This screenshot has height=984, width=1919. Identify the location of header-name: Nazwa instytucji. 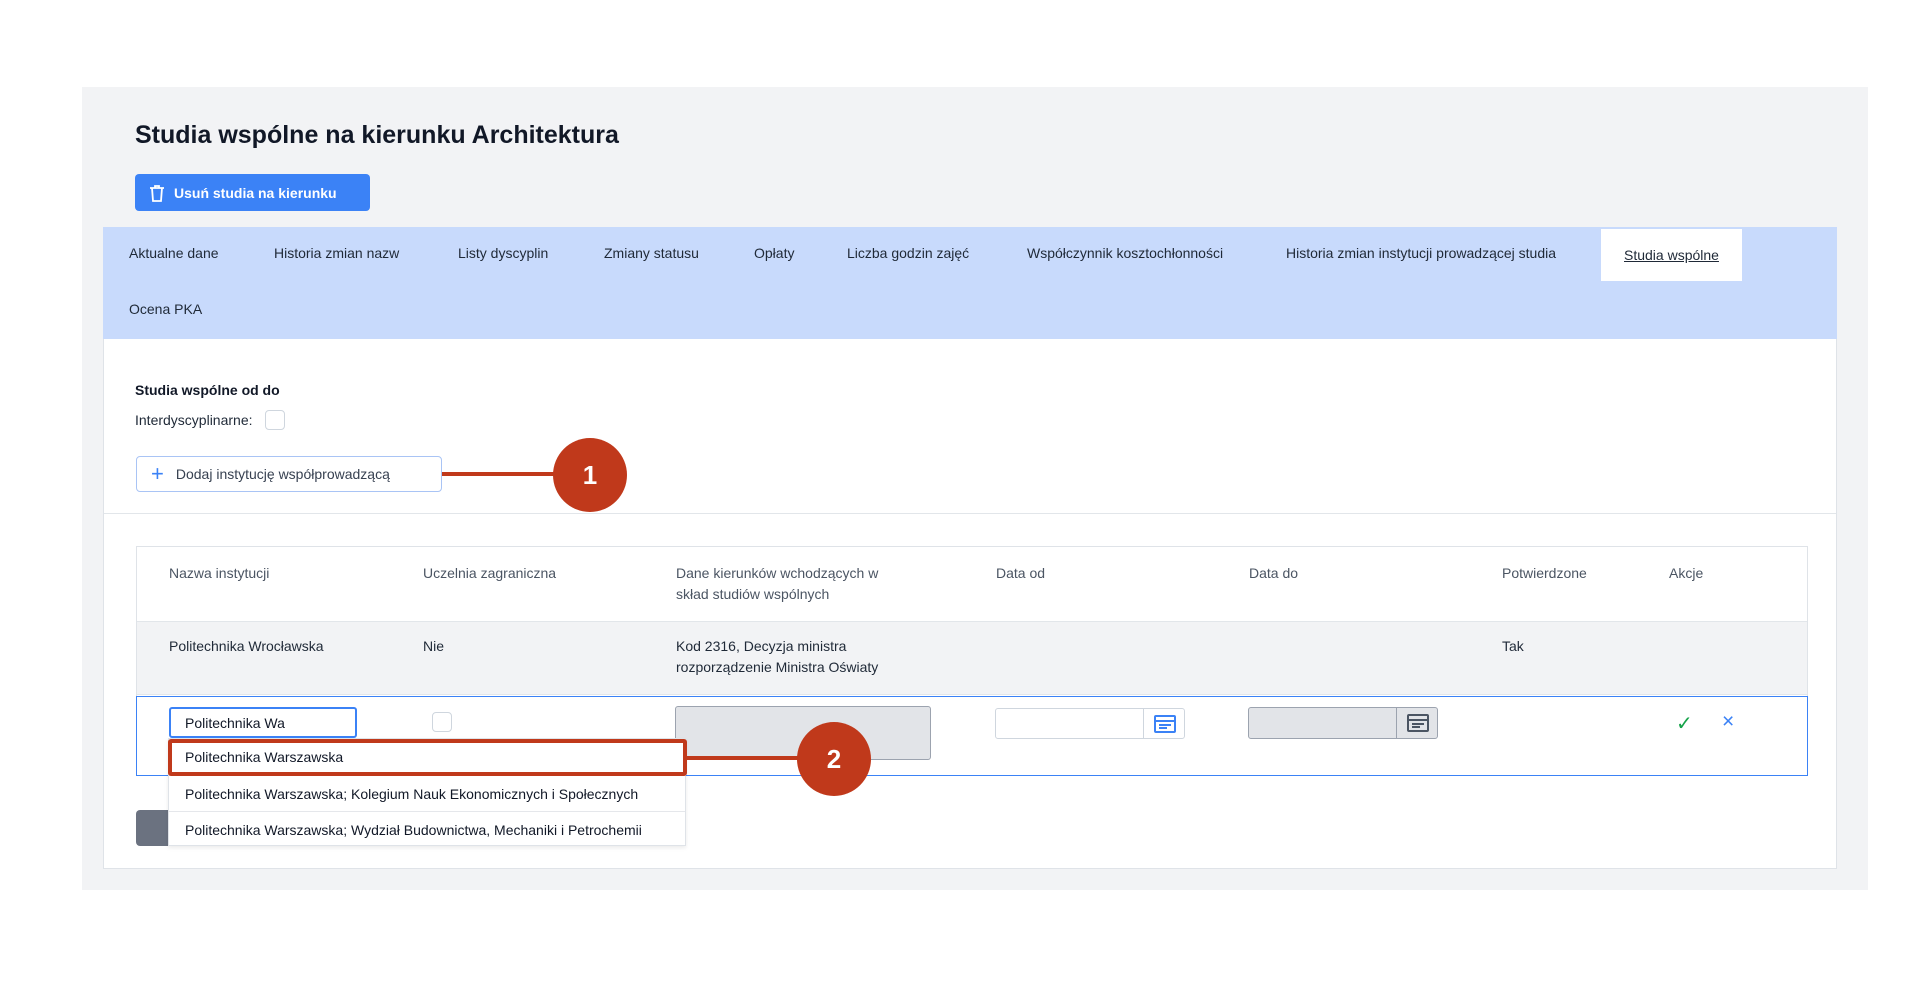
(219, 573).